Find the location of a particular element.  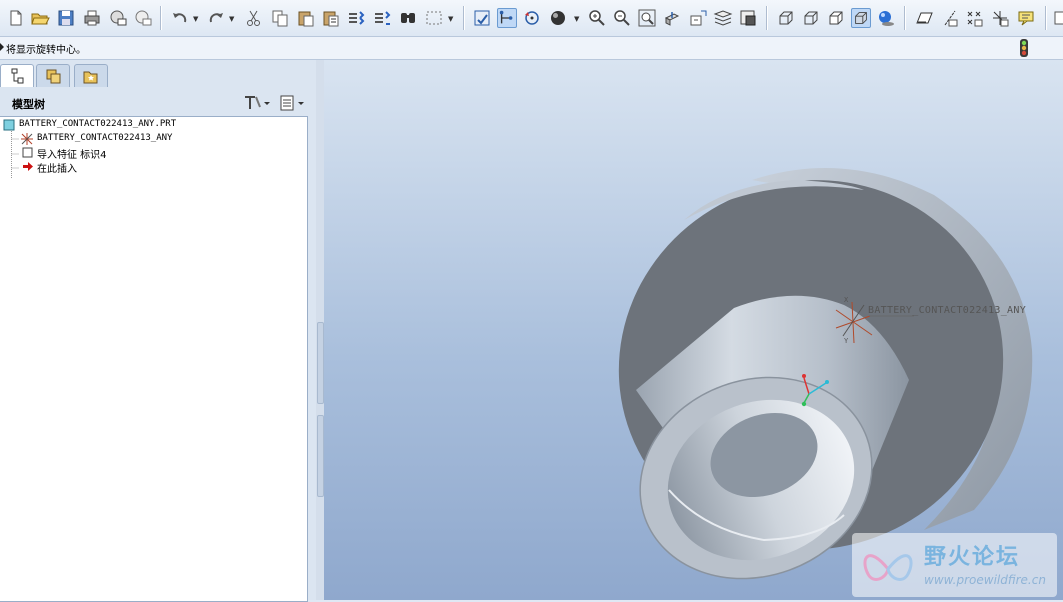

message-marker-icon is located at coordinates (2, 47).